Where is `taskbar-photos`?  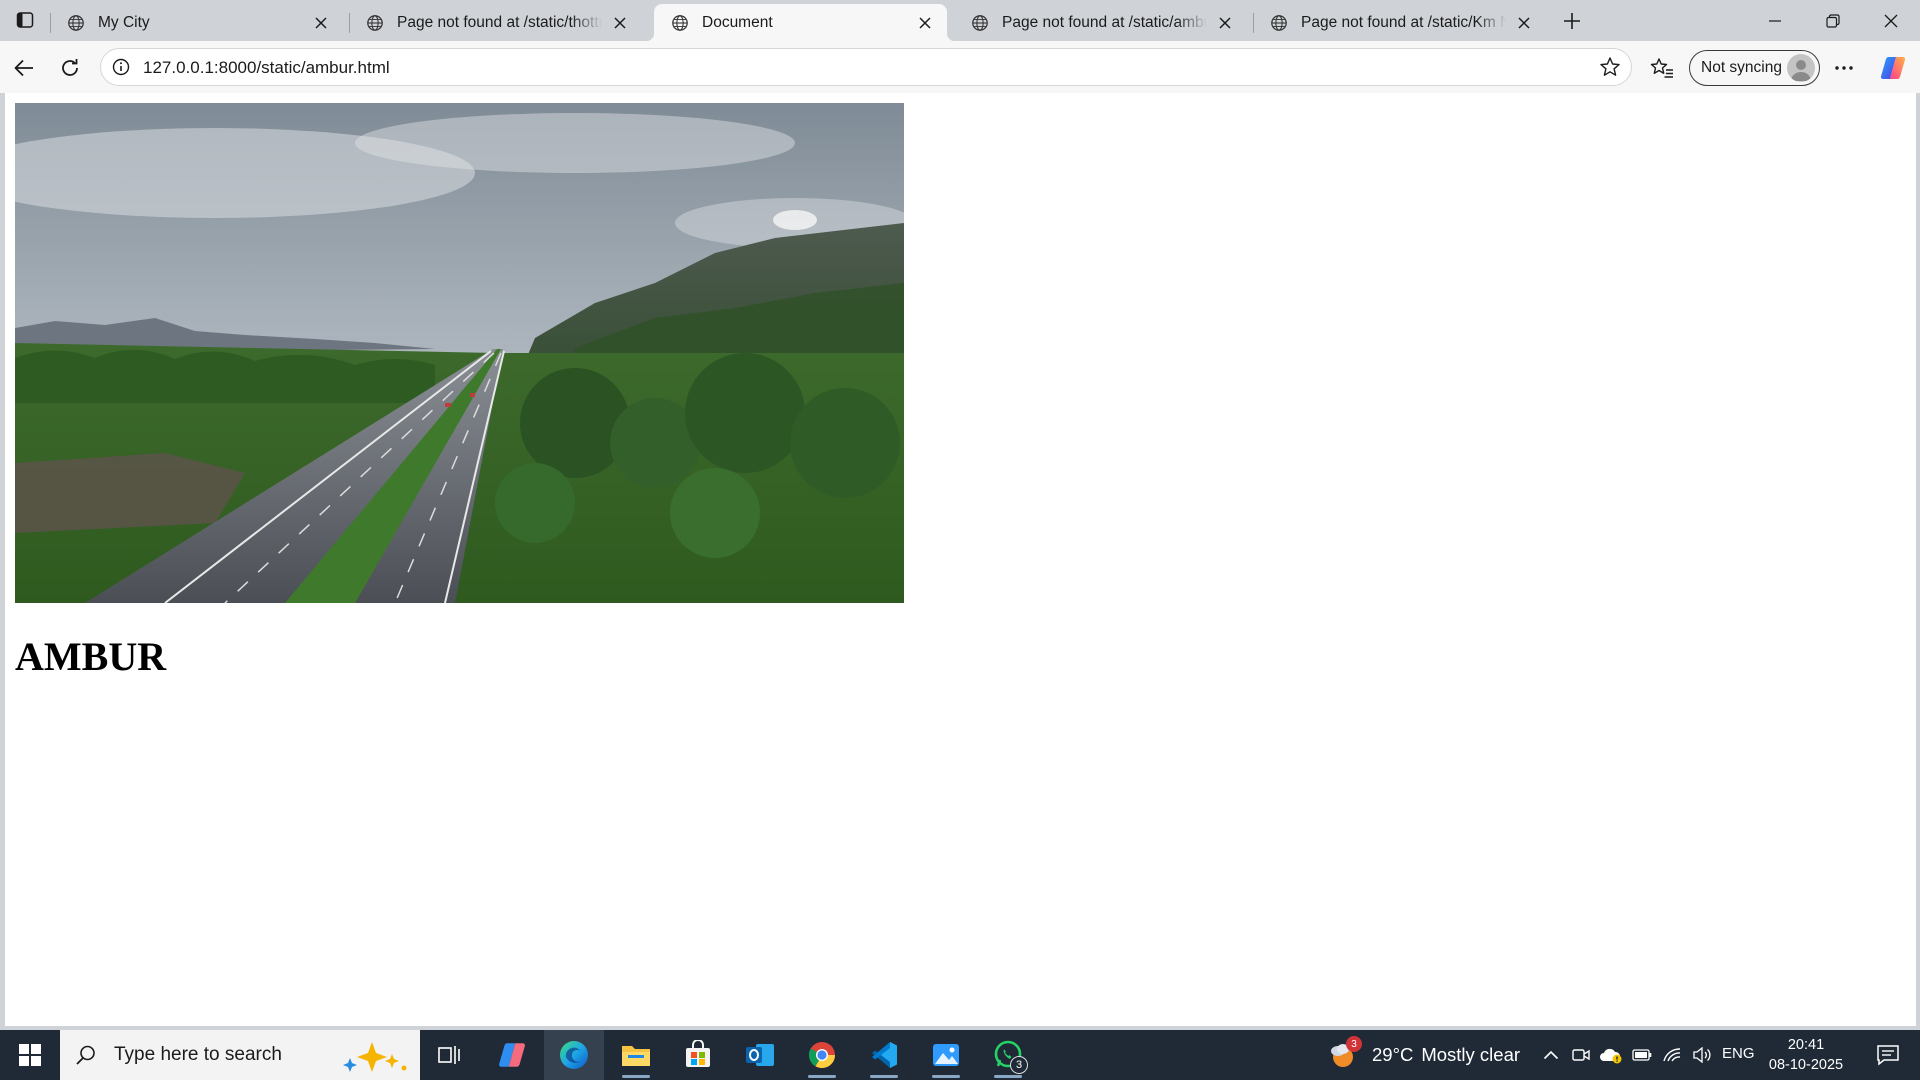
taskbar-photos is located at coordinates (946, 1055).